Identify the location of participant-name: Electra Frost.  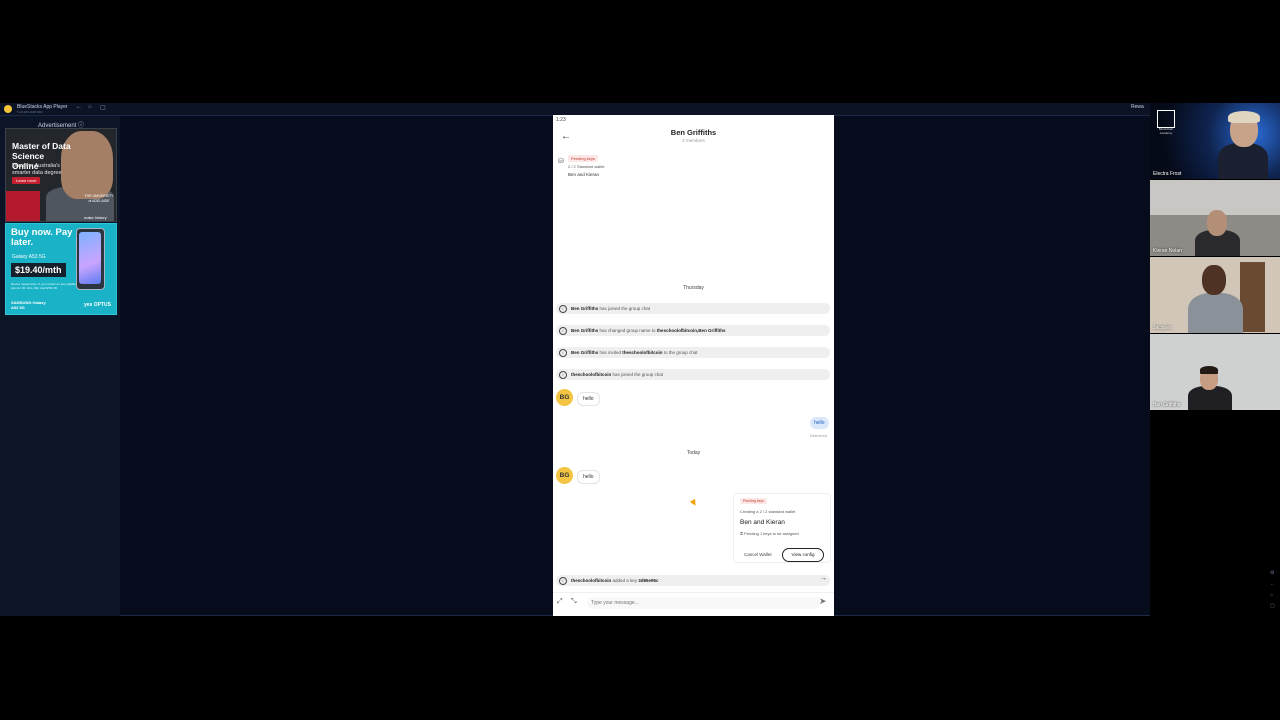
(1167, 174).